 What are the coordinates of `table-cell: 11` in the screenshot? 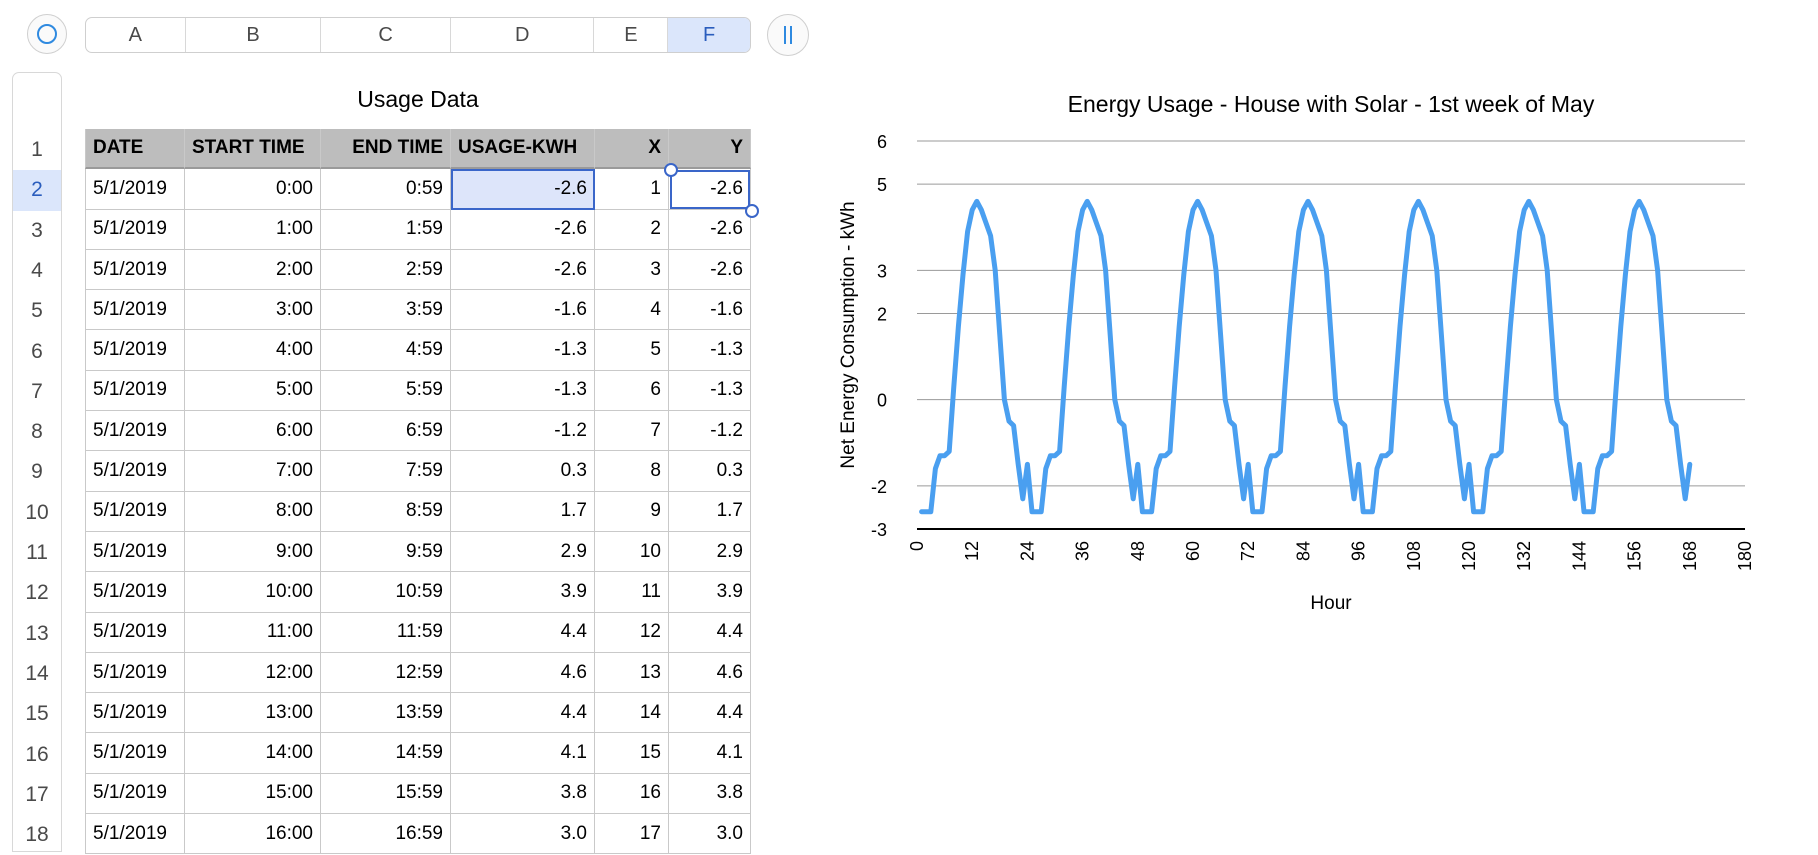 It's located at (632, 592).